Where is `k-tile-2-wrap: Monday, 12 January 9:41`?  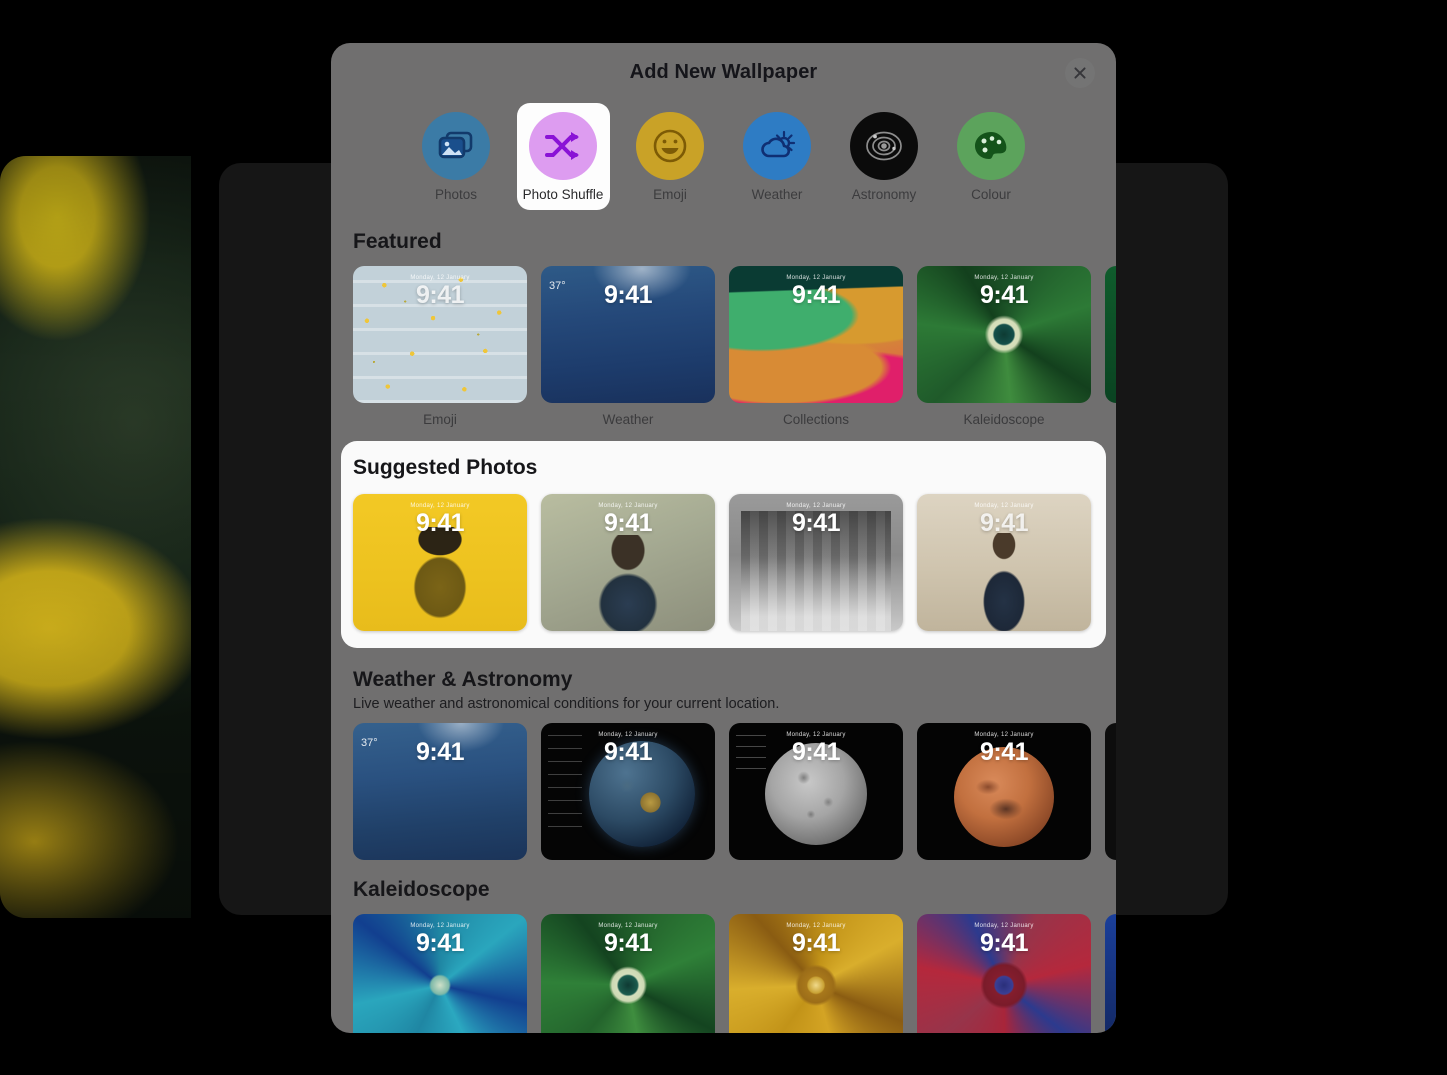
k-tile-2-wrap: Monday, 12 January 9:41 is located at coordinates (628, 973).